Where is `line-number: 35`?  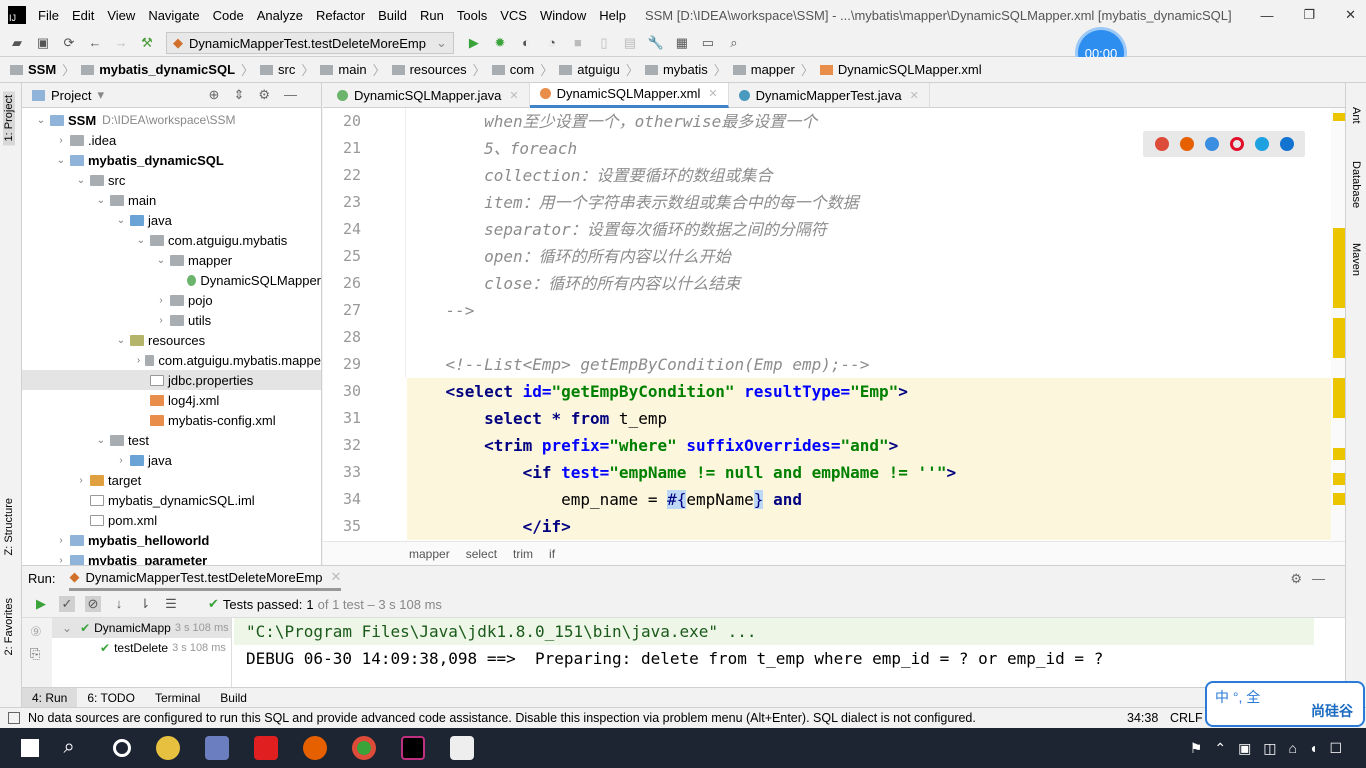 line-number: 35 is located at coordinates (342, 526).